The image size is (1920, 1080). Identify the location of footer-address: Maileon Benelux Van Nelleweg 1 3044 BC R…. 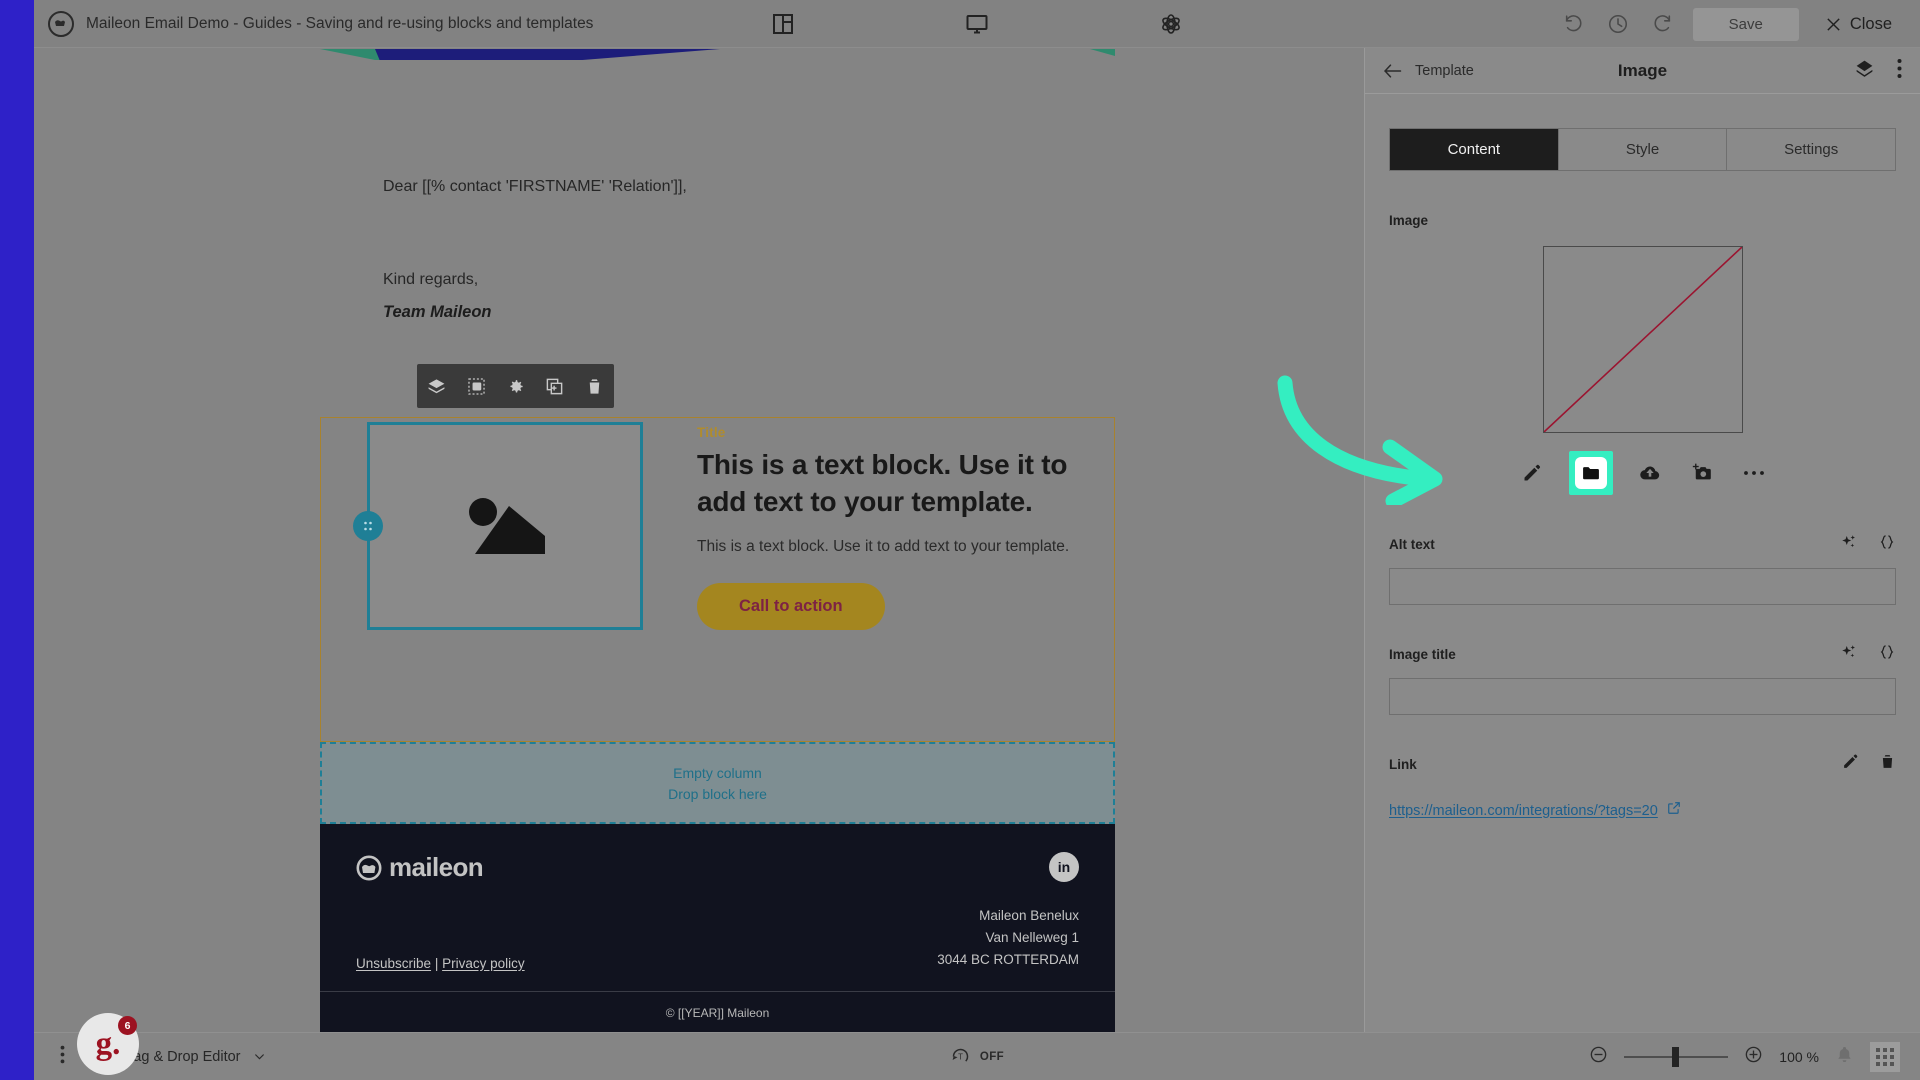
(1008, 938).